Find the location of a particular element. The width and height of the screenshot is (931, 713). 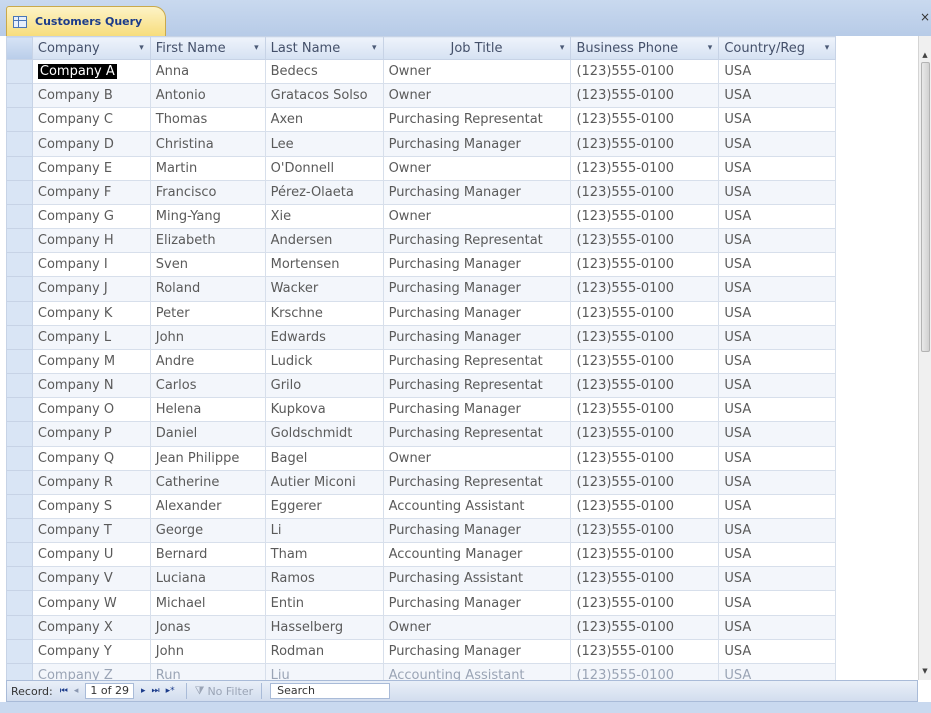

cell-company: Company I is located at coordinates (91, 265).